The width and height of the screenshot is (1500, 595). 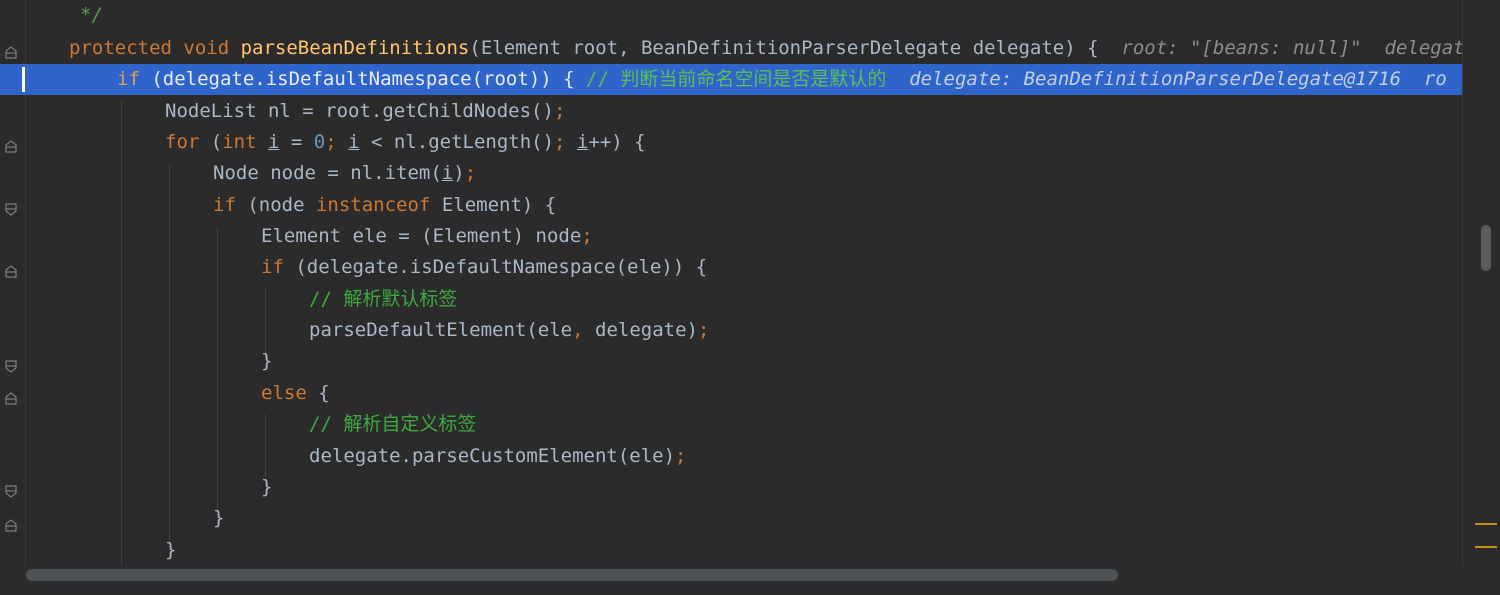 I want to click on code-token: parseDefaultElement(ele, so click(x=441, y=330).